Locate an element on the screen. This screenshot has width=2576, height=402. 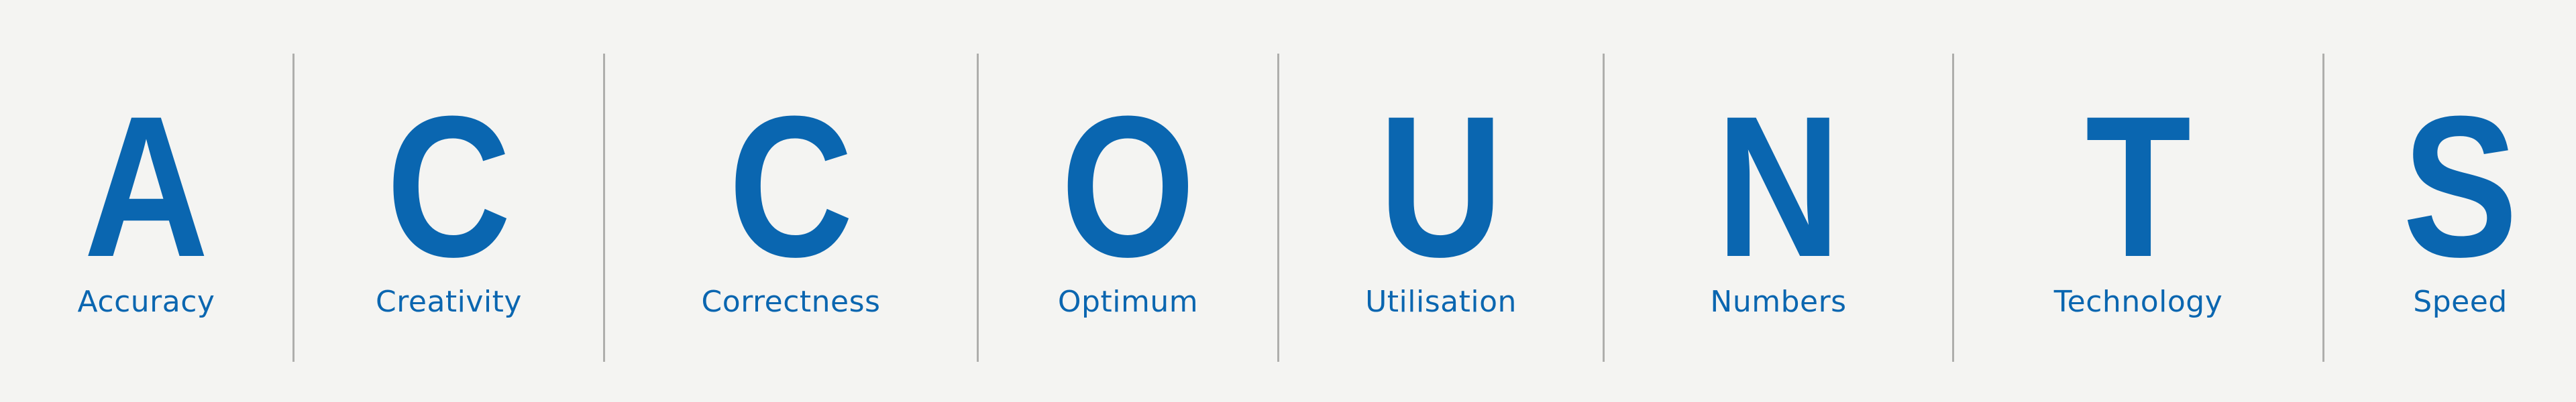
acronym-letter: A is located at coordinates (146, 187).